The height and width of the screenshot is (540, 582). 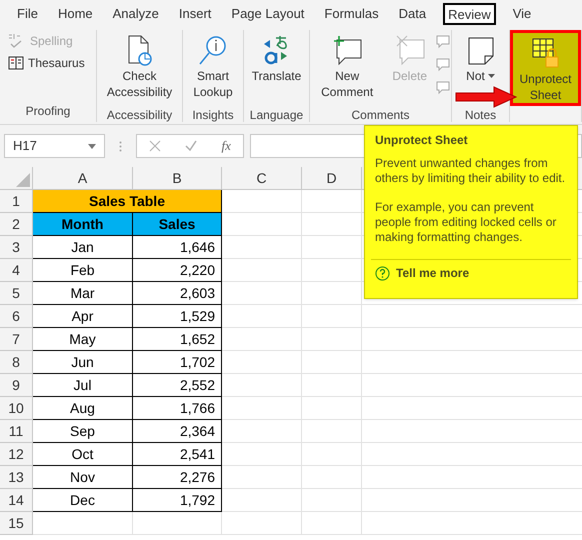 I want to click on tooltip-text: Prevent unwanted changes from others by limiting their ability to edit., so click(x=470, y=171).